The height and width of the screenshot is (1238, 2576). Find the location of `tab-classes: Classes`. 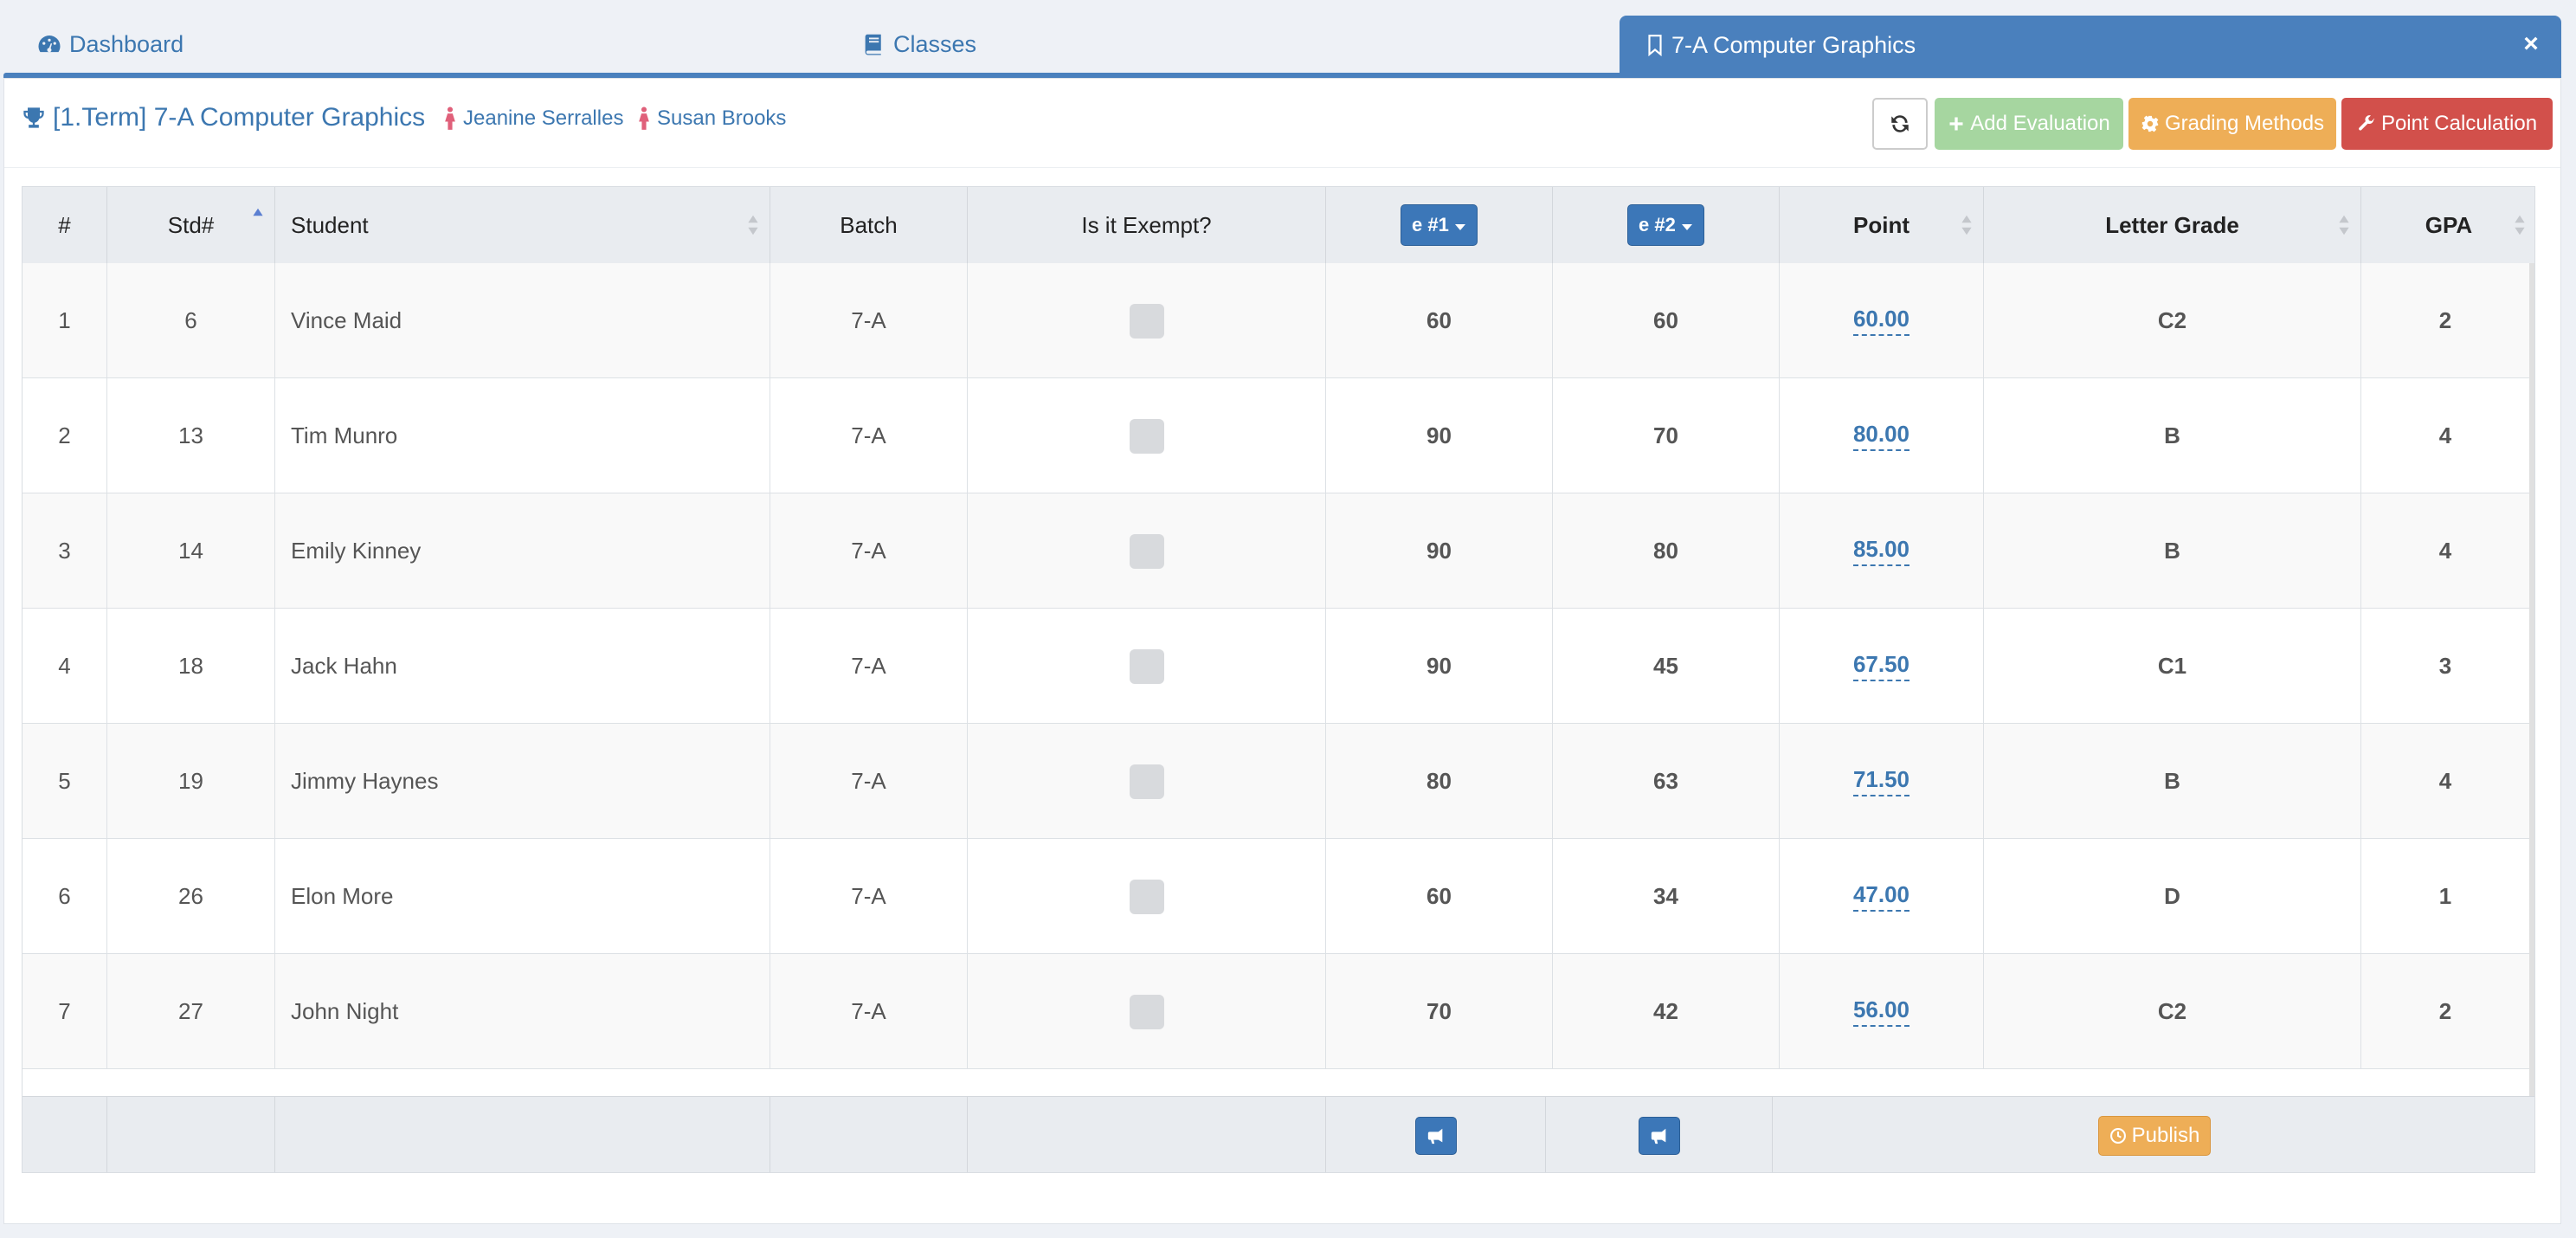

tab-classes: Classes is located at coordinates (918, 44).